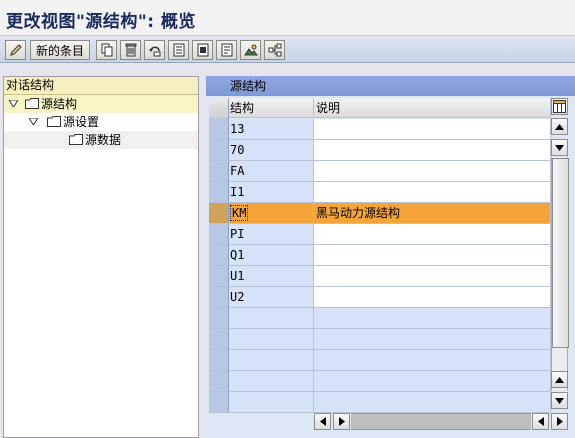 This screenshot has height=438, width=575. What do you see at coordinates (226, 50) in the screenshot?
I see `deselect-all-icon` at bounding box center [226, 50].